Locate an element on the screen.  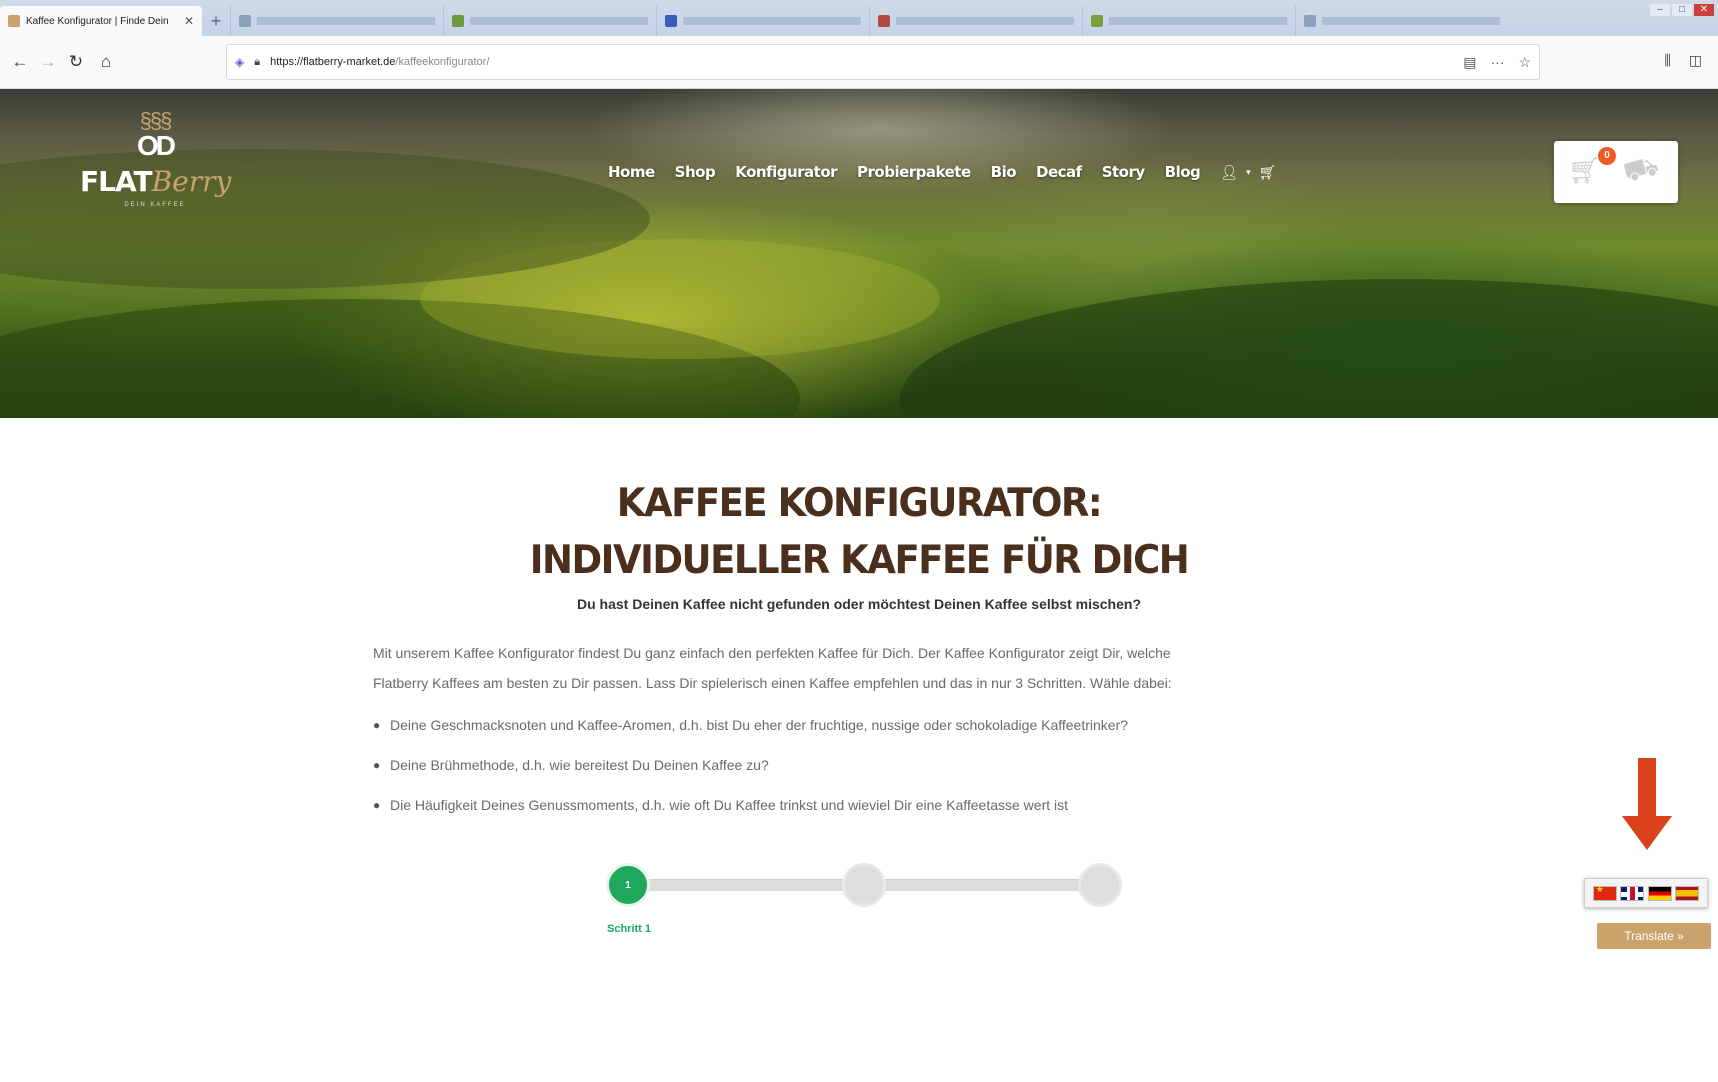
minimize-icon: – is located at coordinates (1660, 10).